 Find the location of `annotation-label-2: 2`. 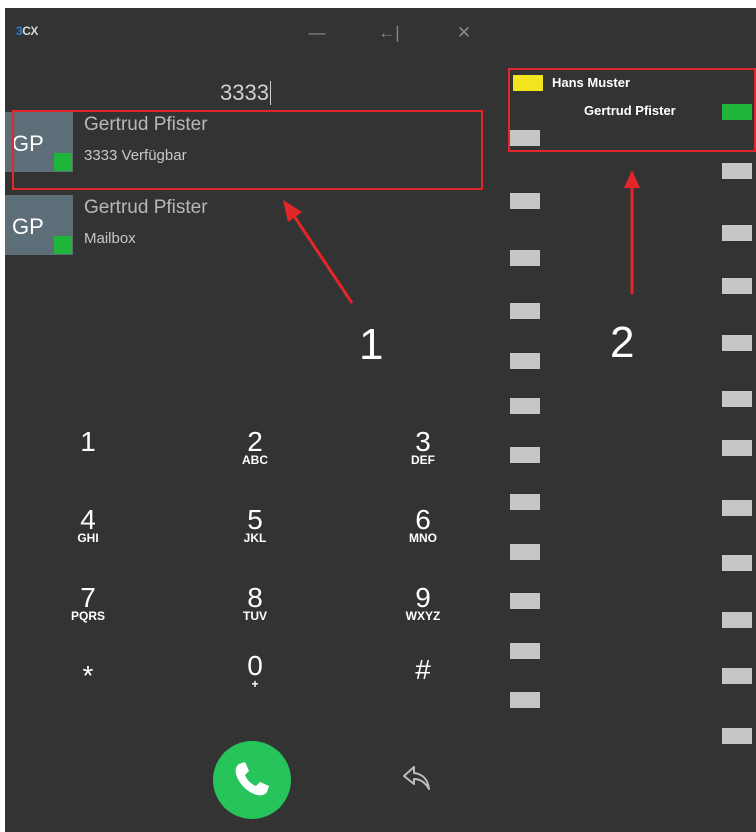

annotation-label-2: 2 is located at coordinates (622, 342).